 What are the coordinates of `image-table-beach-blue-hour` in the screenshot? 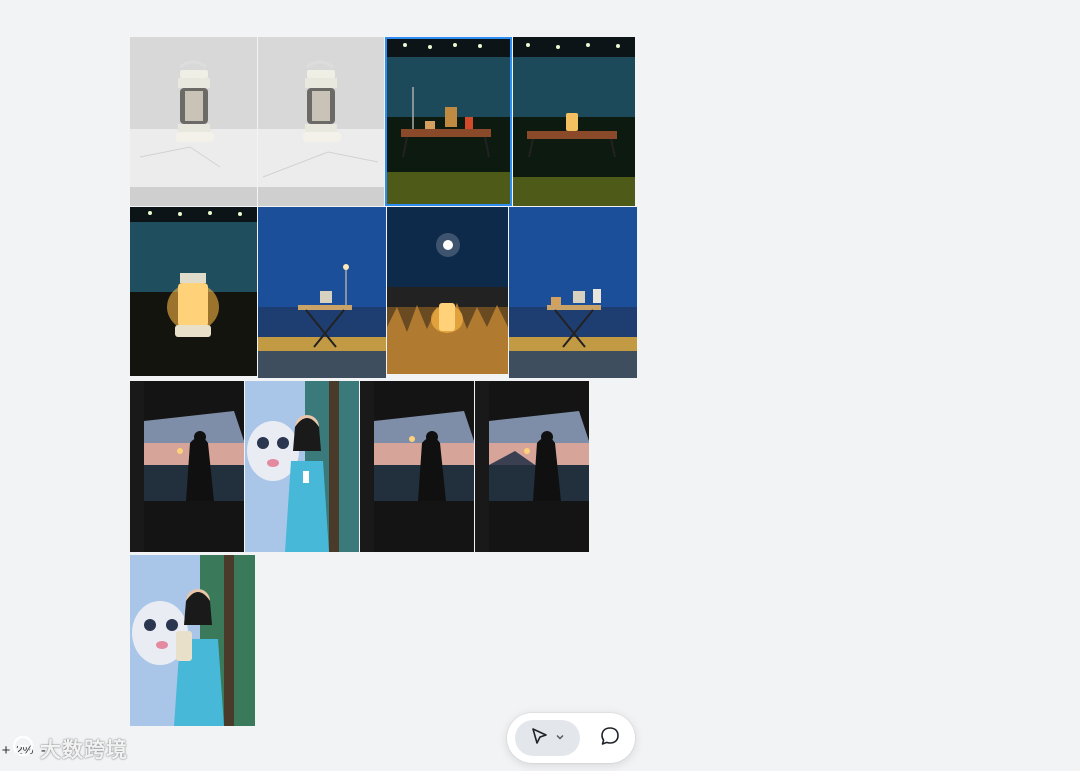 It's located at (322, 292).